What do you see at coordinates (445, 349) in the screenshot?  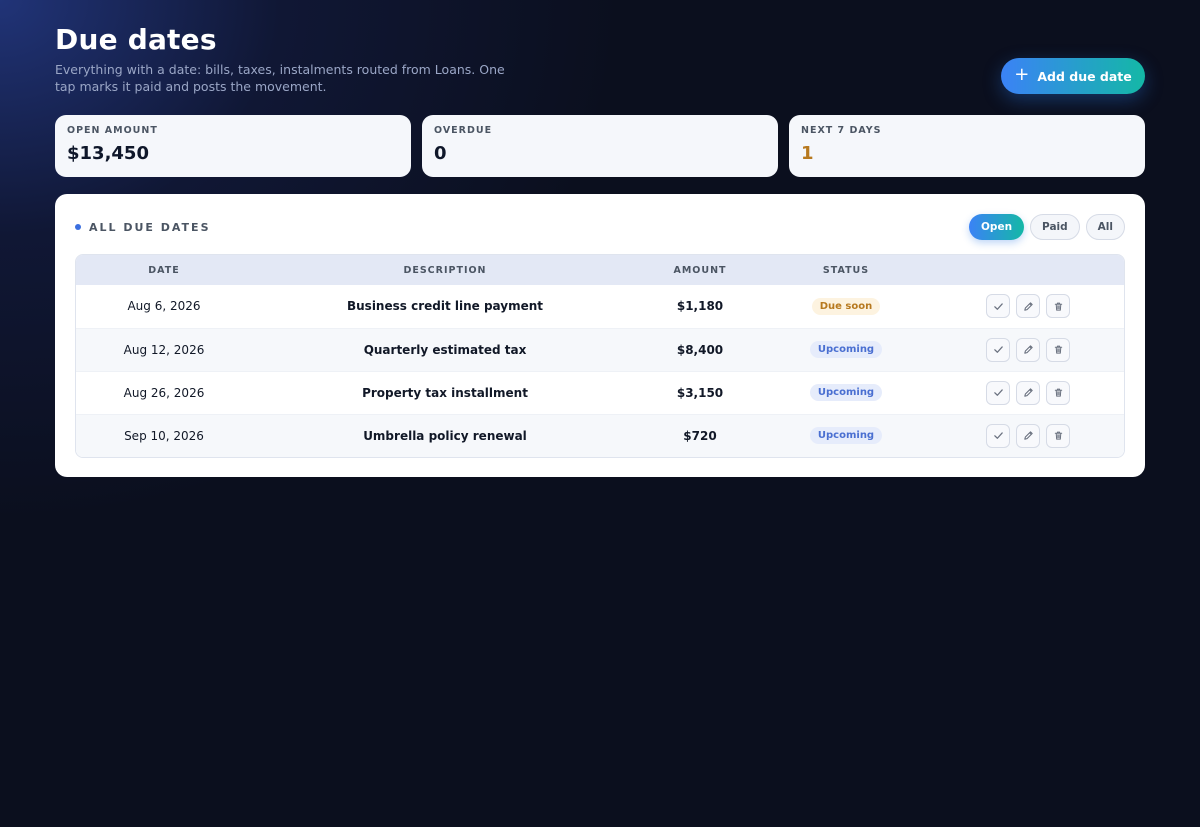 I see `row-description: Quarterly estimated tax` at bounding box center [445, 349].